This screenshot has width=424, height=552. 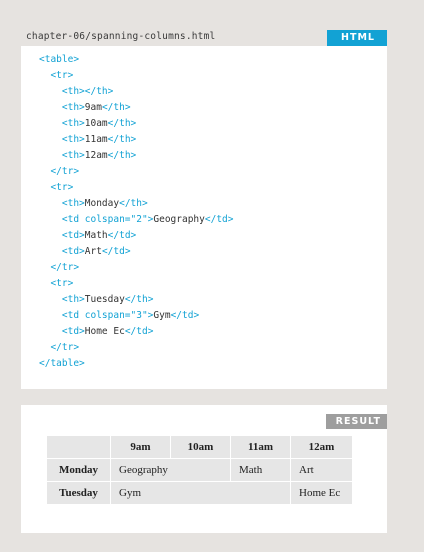 I want to click on code-line: <th>11am</th>, so click(x=136, y=140).